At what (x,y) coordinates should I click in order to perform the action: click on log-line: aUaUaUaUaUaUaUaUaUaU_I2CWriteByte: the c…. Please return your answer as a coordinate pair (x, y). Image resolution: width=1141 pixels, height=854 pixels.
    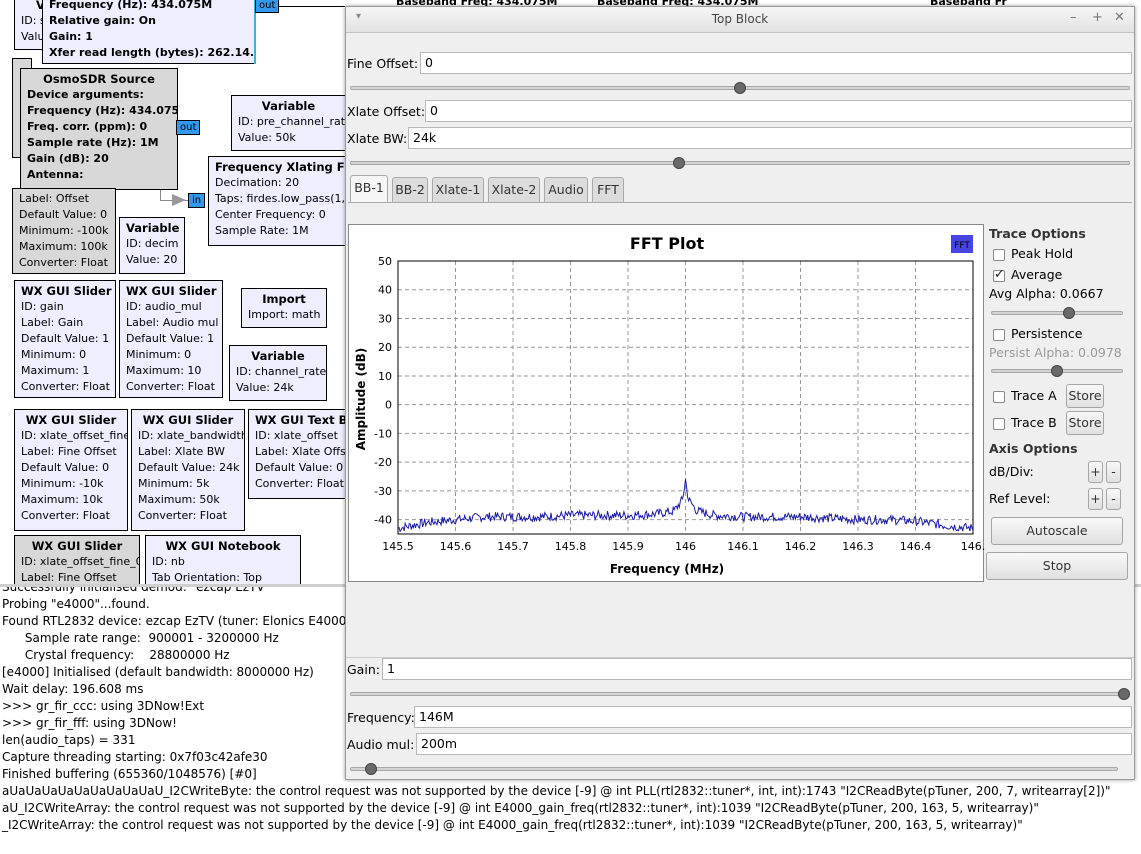
    Looking at the image, I should click on (556, 791).